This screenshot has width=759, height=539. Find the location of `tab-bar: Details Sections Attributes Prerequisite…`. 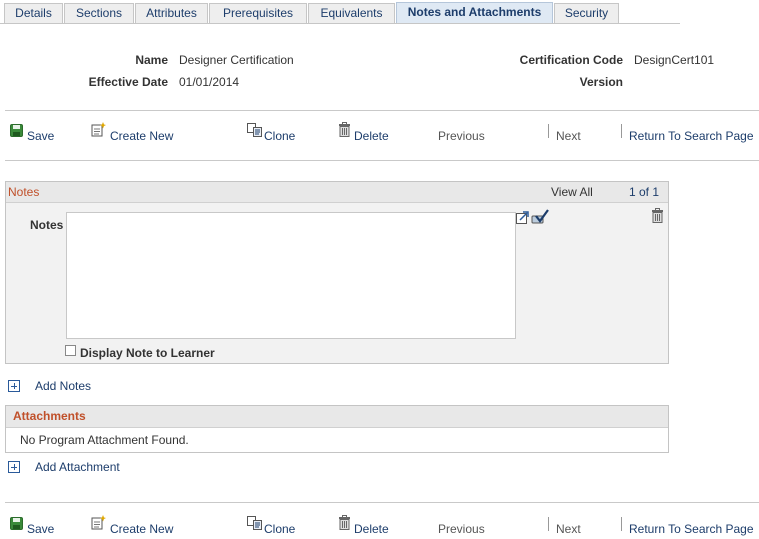

tab-bar: Details Sections Attributes Prerequisite… is located at coordinates (379, 12).